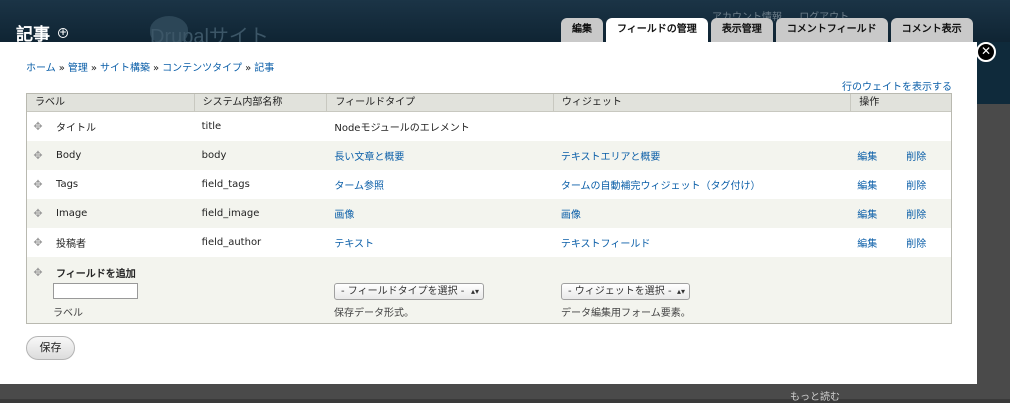 The image size is (1010, 403). Describe the element at coordinates (78, 68) in the screenshot. I see `breadcrumb-admin: 管理` at that location.